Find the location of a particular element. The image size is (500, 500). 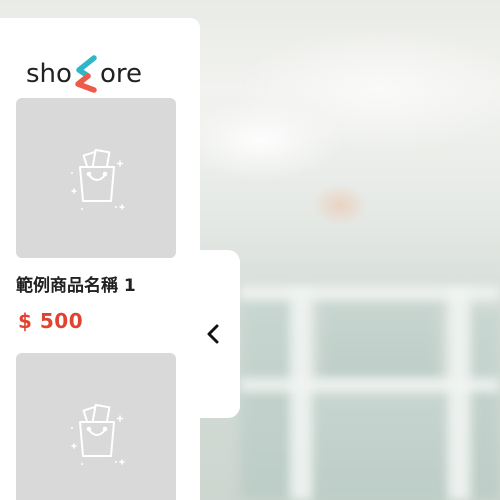

logo-text-suffix: ore is located at coordinates (120, 74).